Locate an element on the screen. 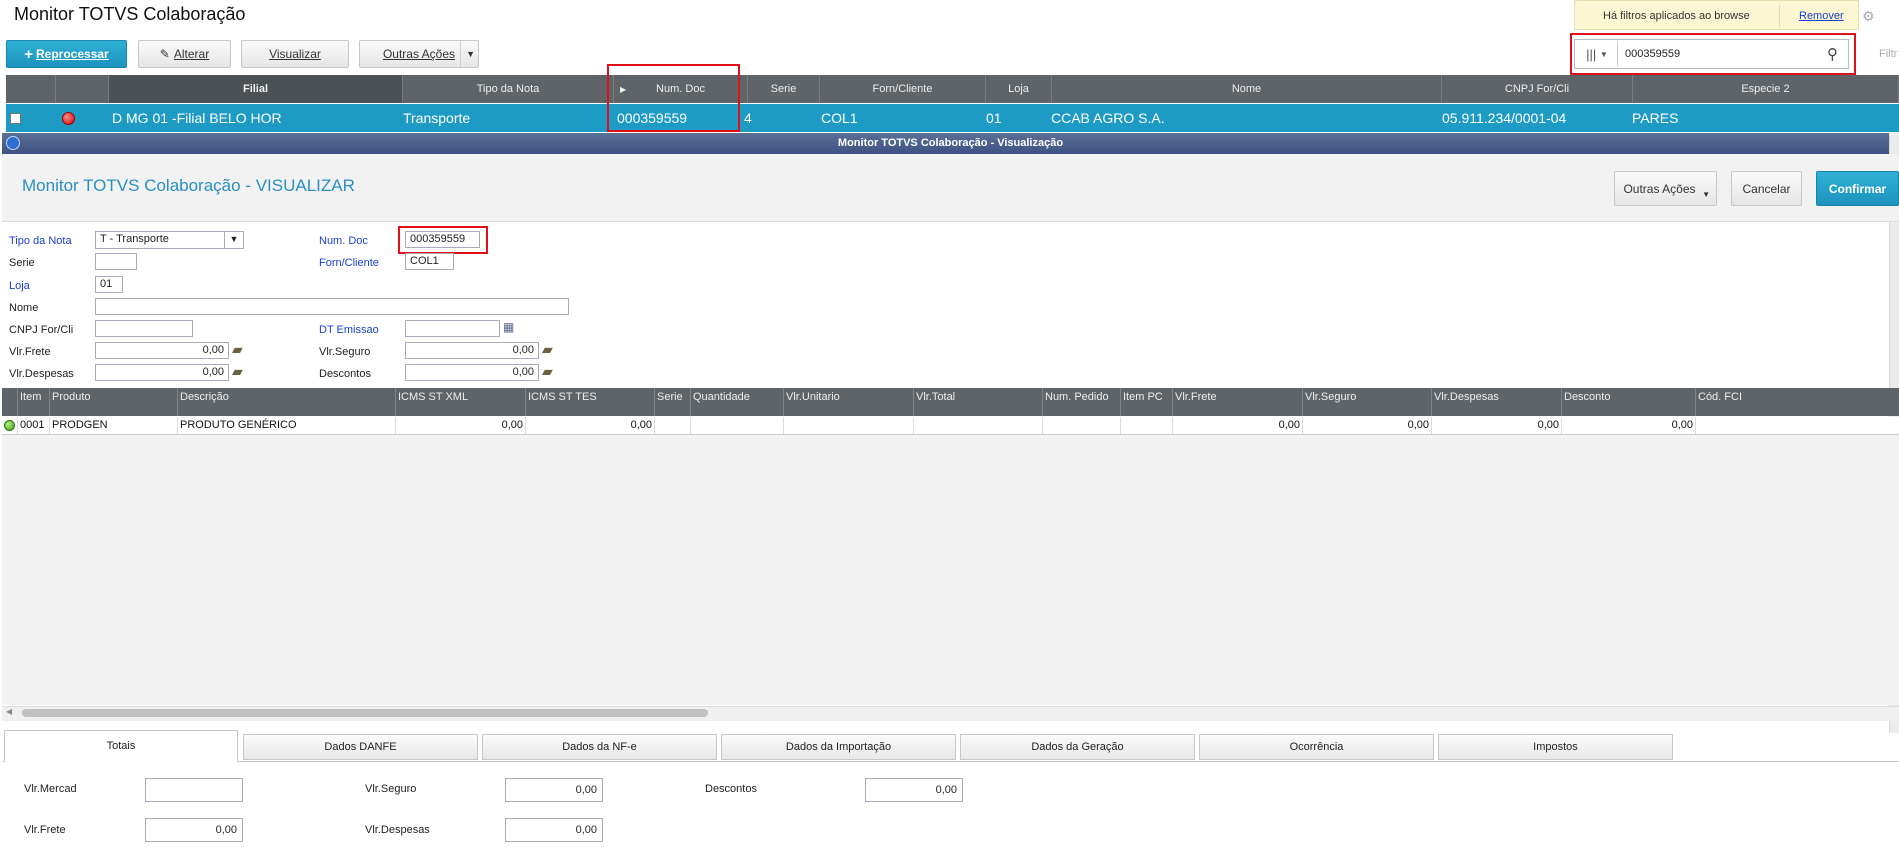 The width and height of the screenshot is (1899, 847). total-vlr-mercad-label: Vlr.Mercad is located at coordinates (50, 789).